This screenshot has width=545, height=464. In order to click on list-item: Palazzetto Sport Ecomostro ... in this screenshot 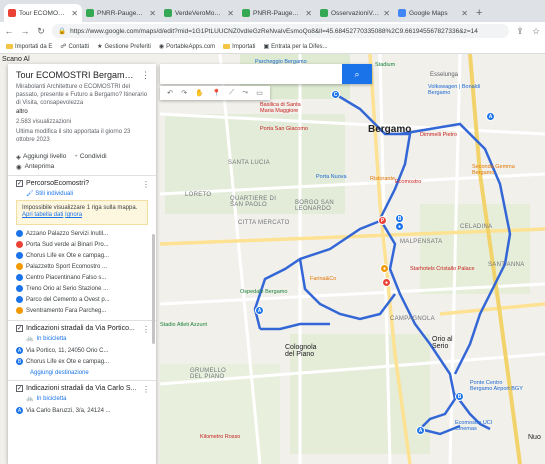, I will do `click(82, 266)`.